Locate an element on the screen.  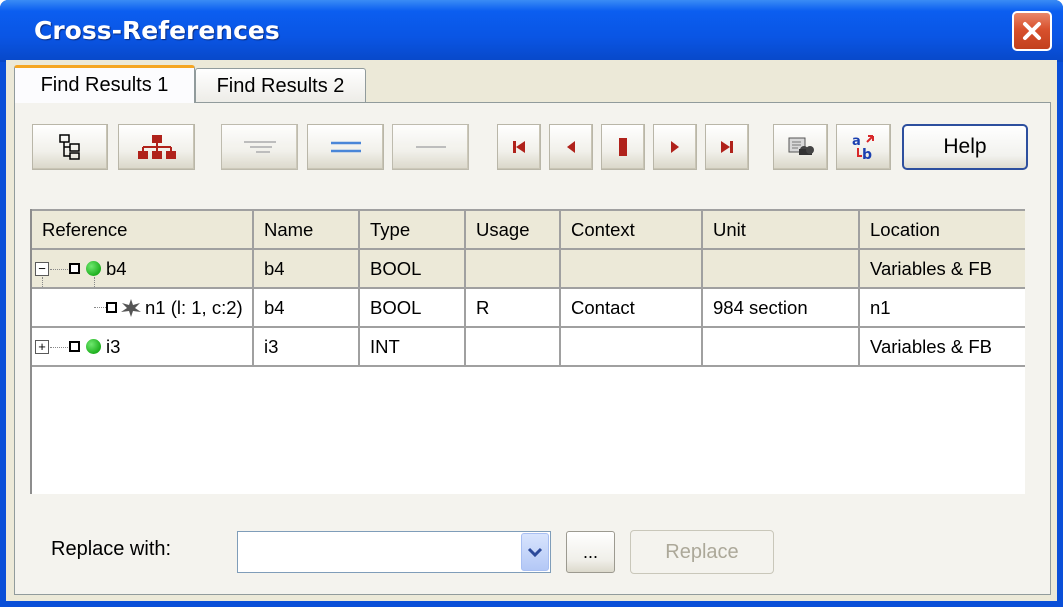
table-row: + i3 i3 INT Variables & FB is located at coordinates (528, 347).